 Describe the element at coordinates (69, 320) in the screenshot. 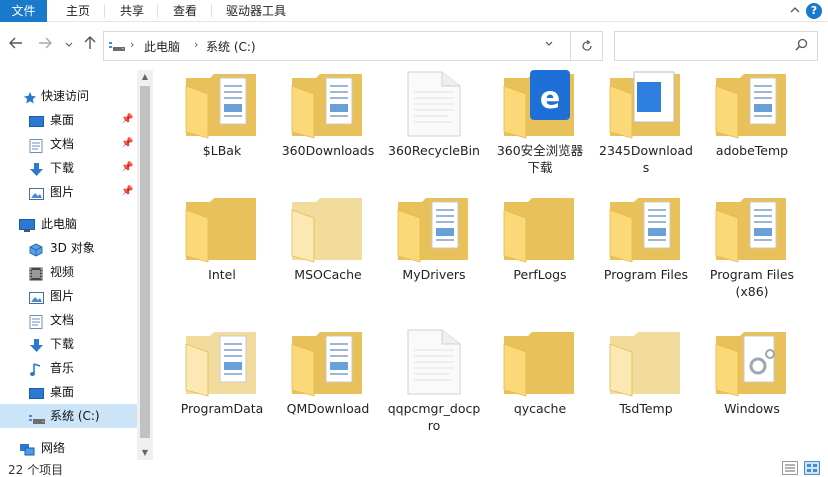

I see `sidebar-item-documents: 文档` at that location.